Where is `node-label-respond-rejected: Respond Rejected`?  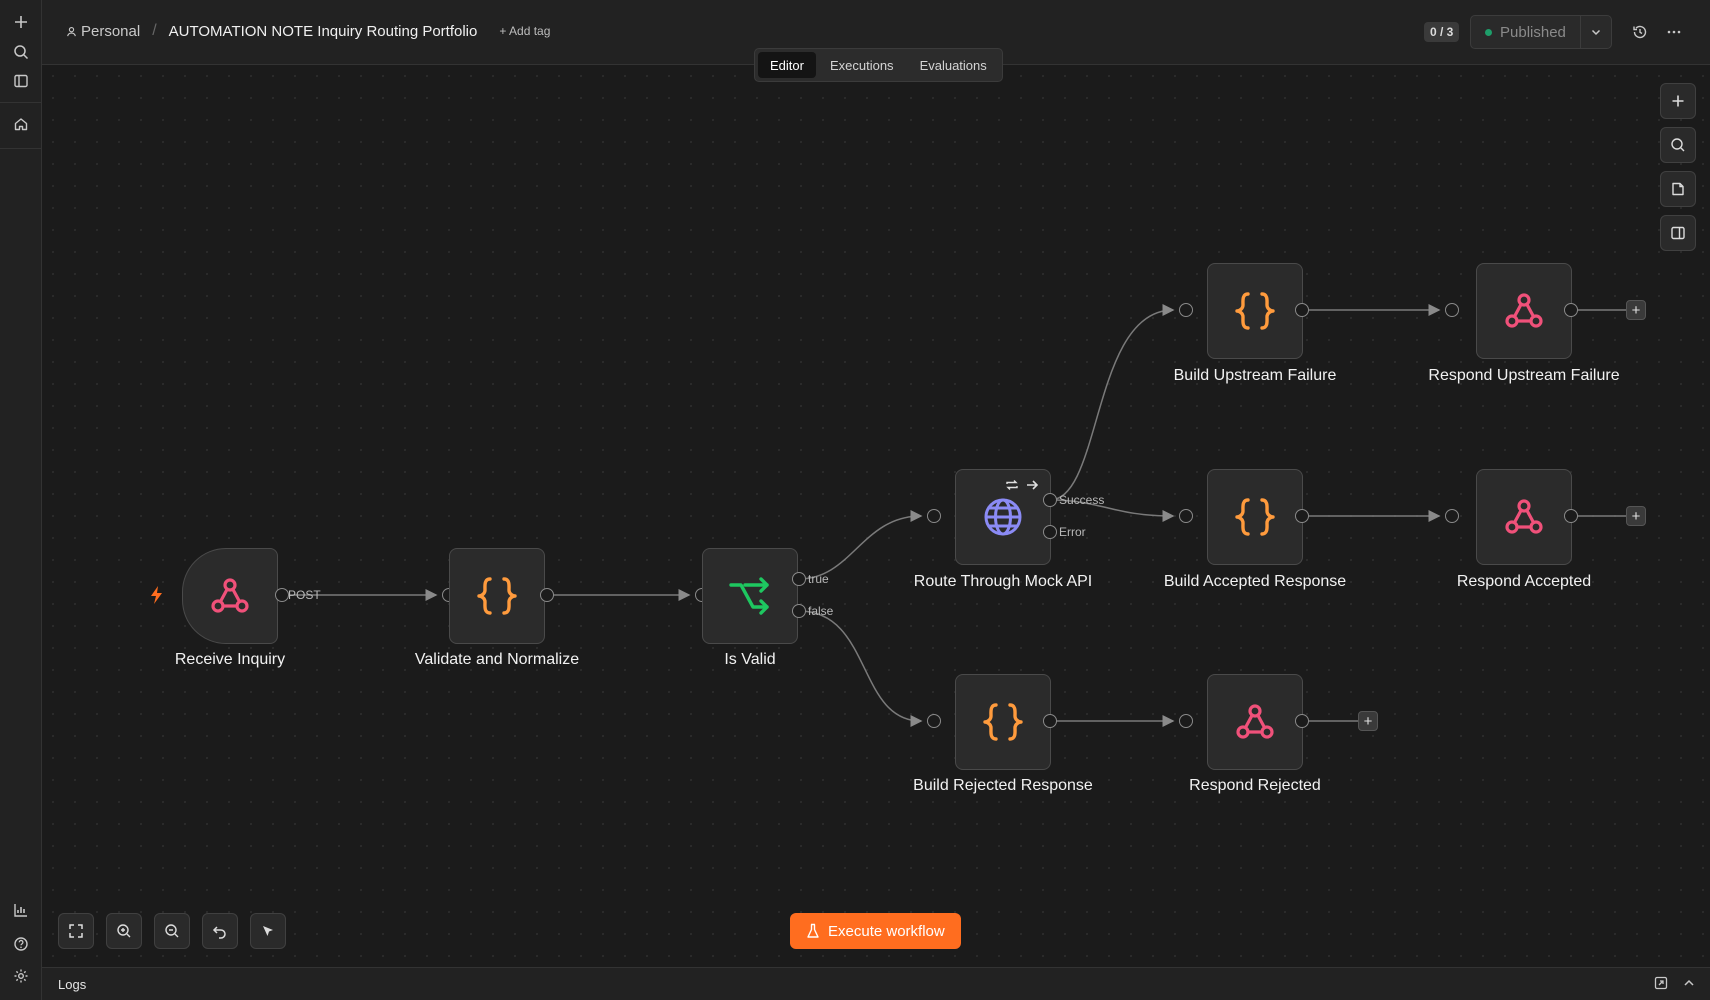 node-label-respond-rejected: Respond Rejected is located at coordinates (1255, 785).